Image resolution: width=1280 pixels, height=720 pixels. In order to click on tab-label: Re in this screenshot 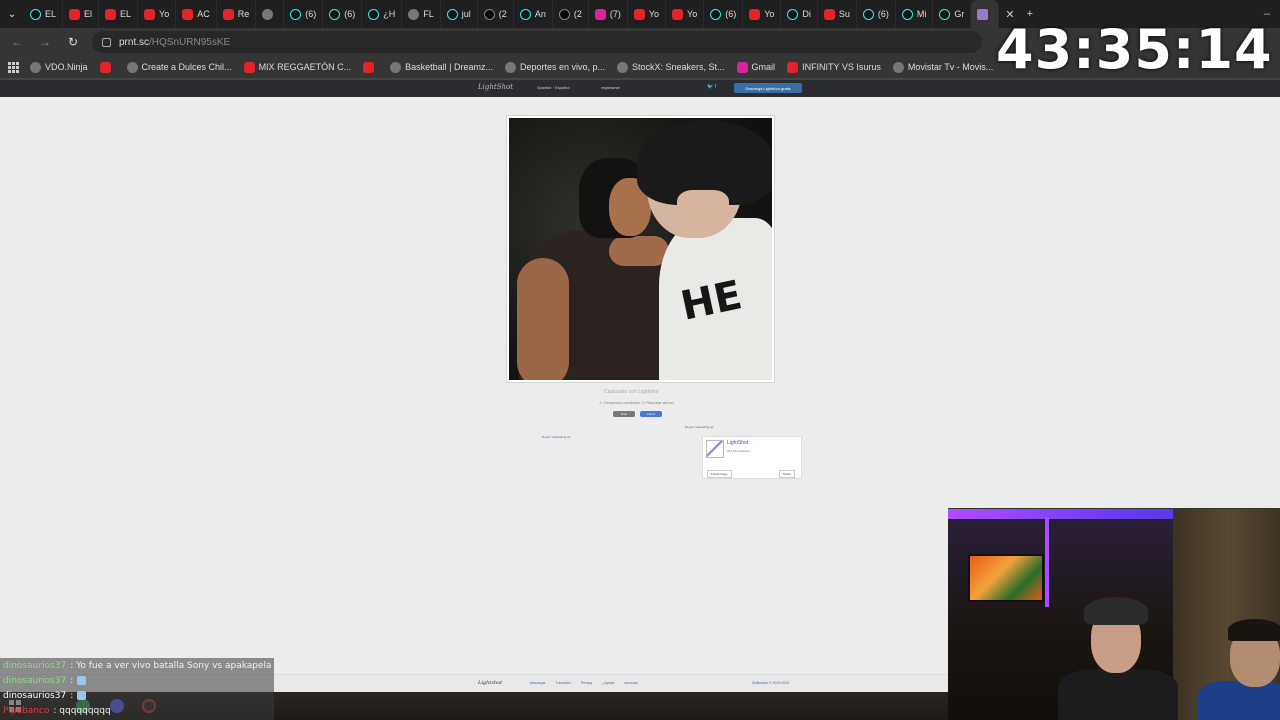, I will do `click(243, 14)`.